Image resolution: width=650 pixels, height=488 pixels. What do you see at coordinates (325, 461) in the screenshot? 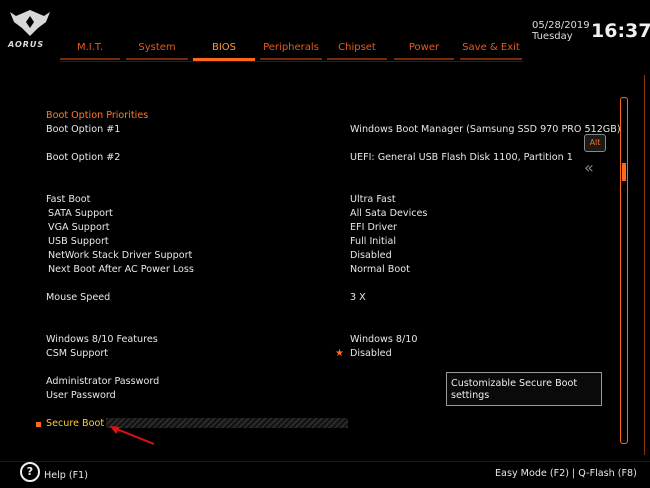
I see `footer-divider` at bounding box center [325, 461].